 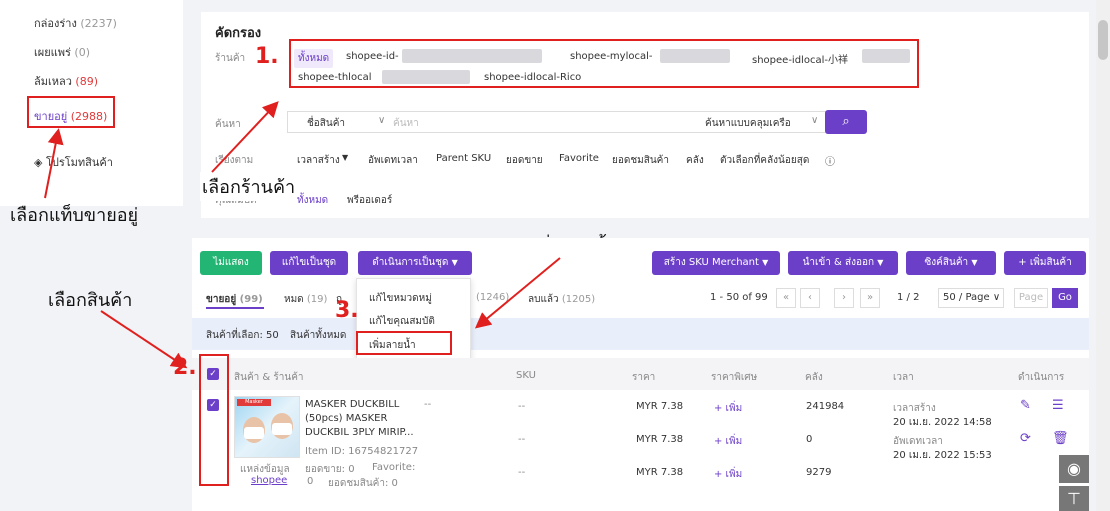 I want to click on arrow-to-selling-tab, so click(x=54, y=163).